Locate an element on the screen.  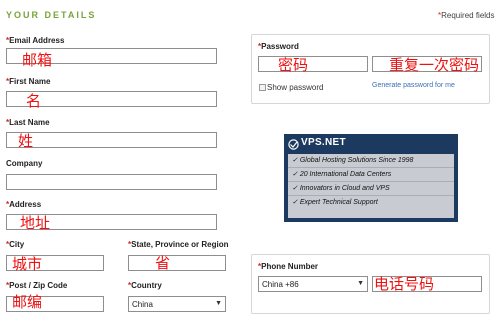
first-name-label-text: First Name is located at coordinates (30, 81).